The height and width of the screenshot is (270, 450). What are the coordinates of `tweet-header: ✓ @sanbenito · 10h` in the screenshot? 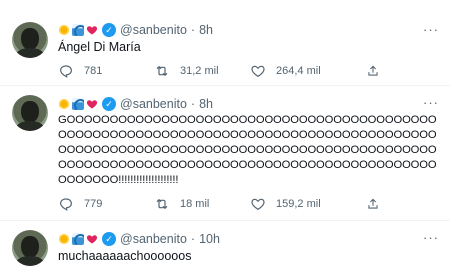 It's located at (139, 239).